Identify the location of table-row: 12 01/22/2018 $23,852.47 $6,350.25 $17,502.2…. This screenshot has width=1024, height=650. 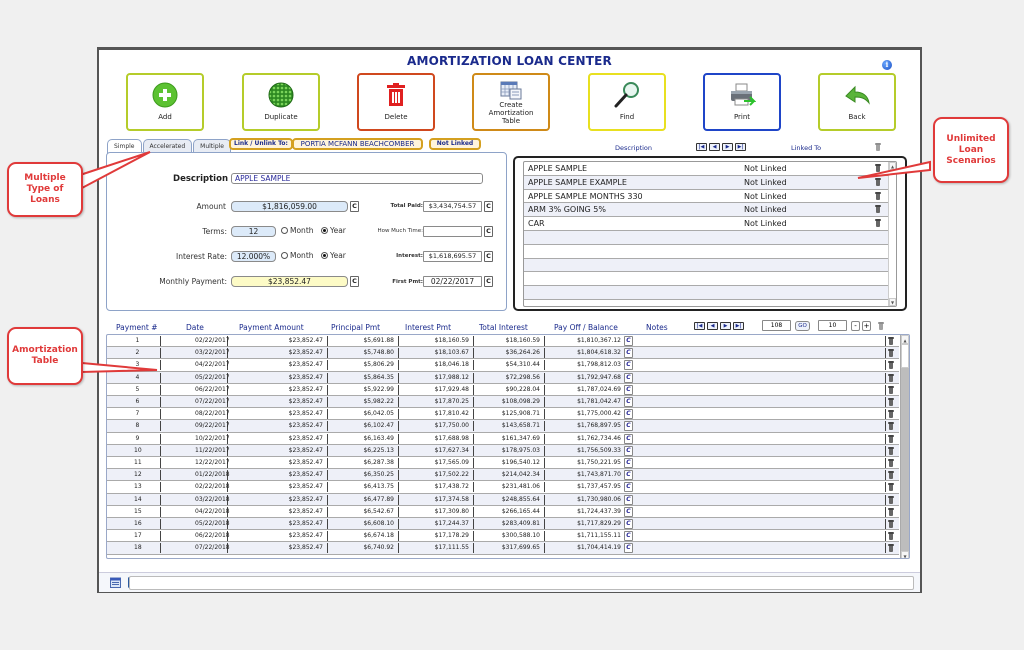
(503, 475).